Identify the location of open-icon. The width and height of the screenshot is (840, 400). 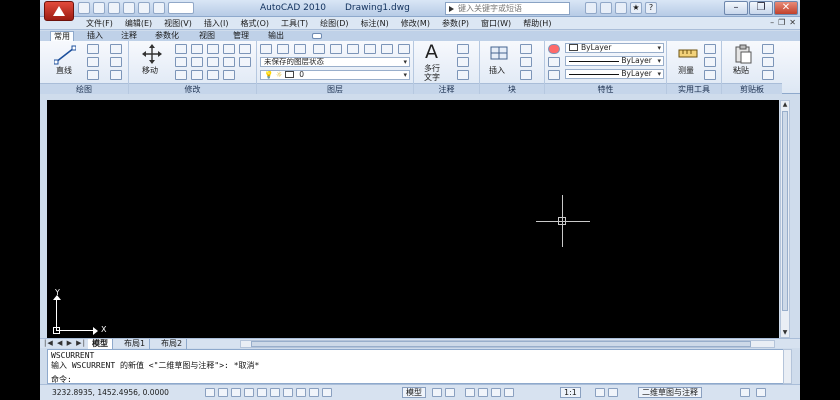
(99, 8).